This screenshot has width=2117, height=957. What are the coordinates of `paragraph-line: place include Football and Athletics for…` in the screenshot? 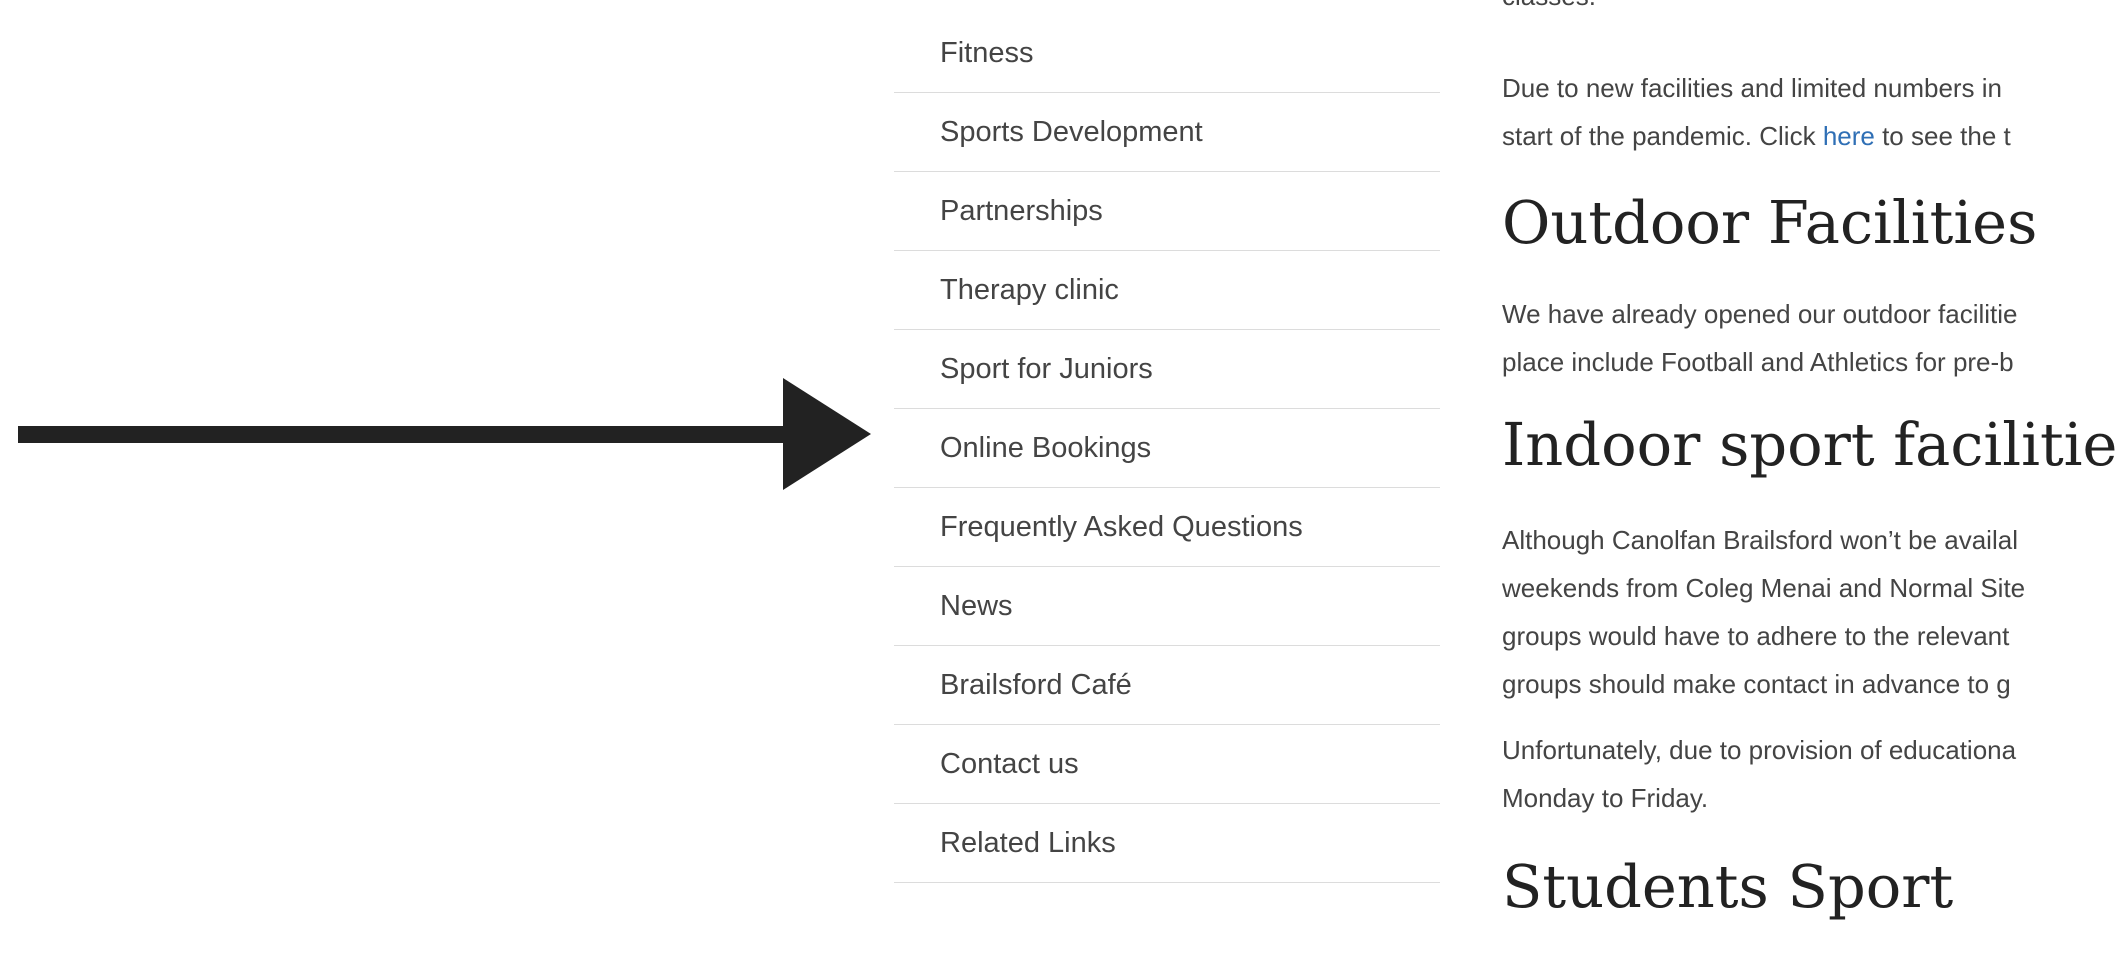 It's located at (1758, 362).